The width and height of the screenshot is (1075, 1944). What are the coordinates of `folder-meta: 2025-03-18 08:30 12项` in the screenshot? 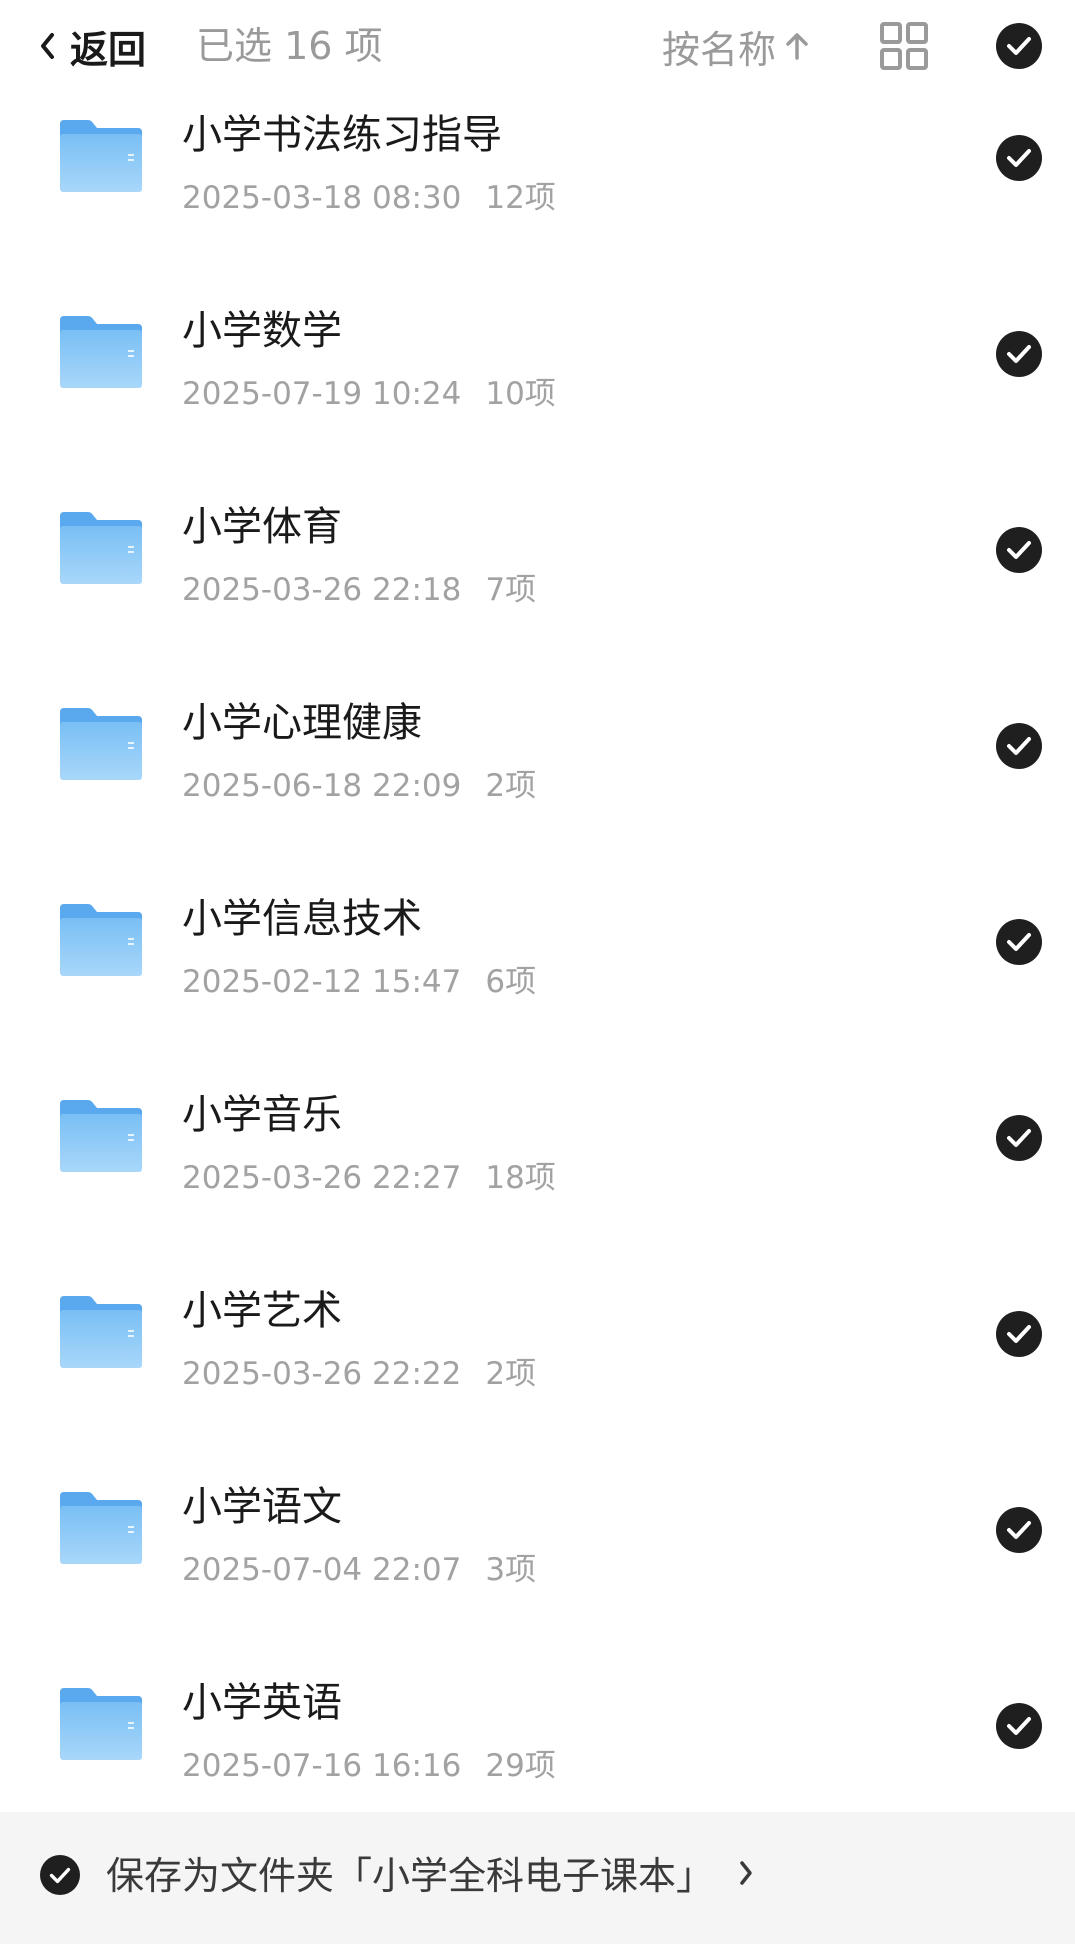 It's located at (369, 194).